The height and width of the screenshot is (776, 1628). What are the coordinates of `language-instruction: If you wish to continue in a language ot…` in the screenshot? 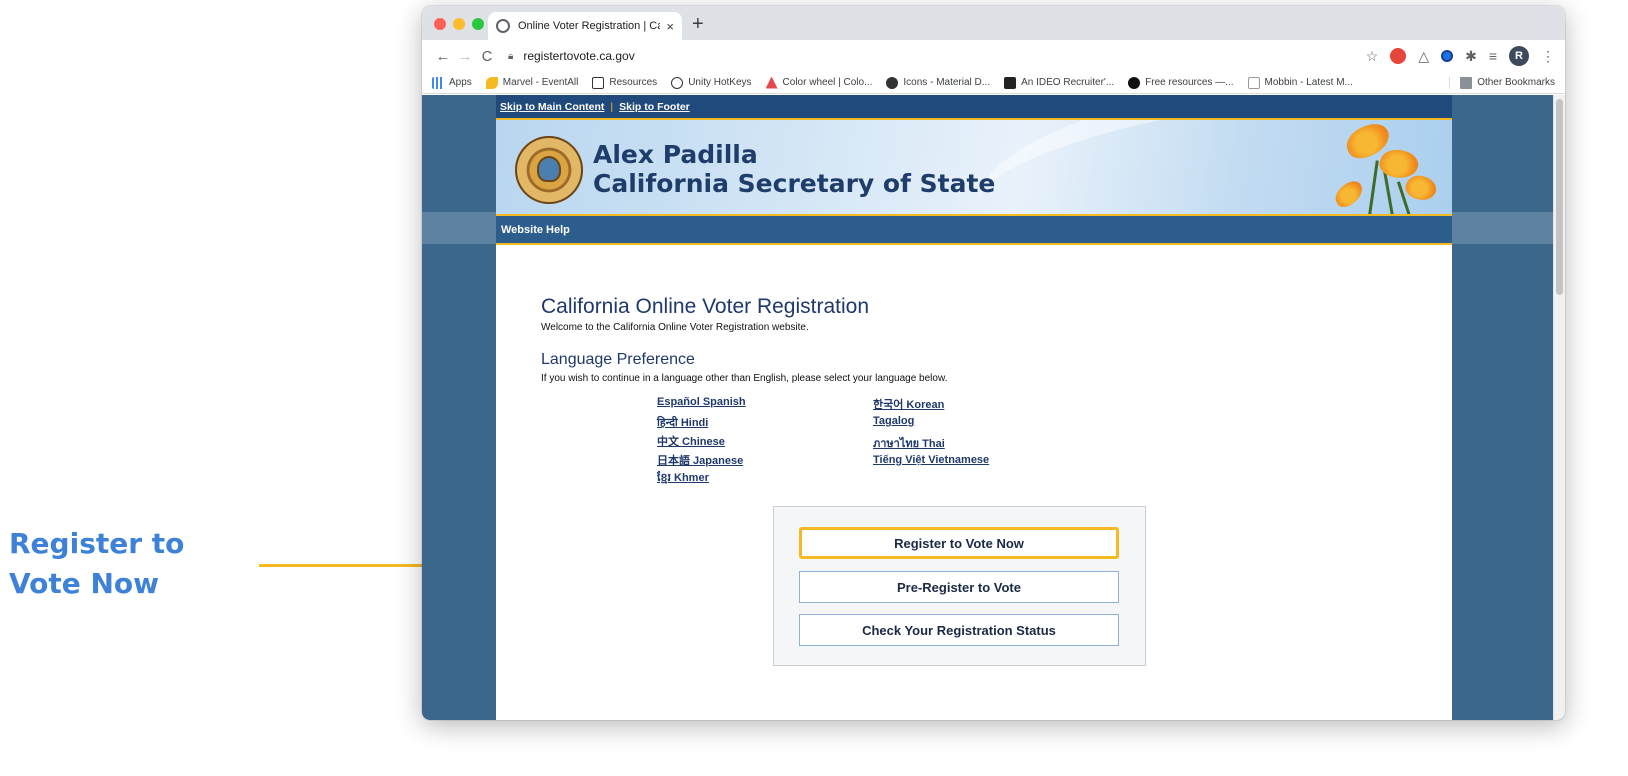 It's located at (744, 378).